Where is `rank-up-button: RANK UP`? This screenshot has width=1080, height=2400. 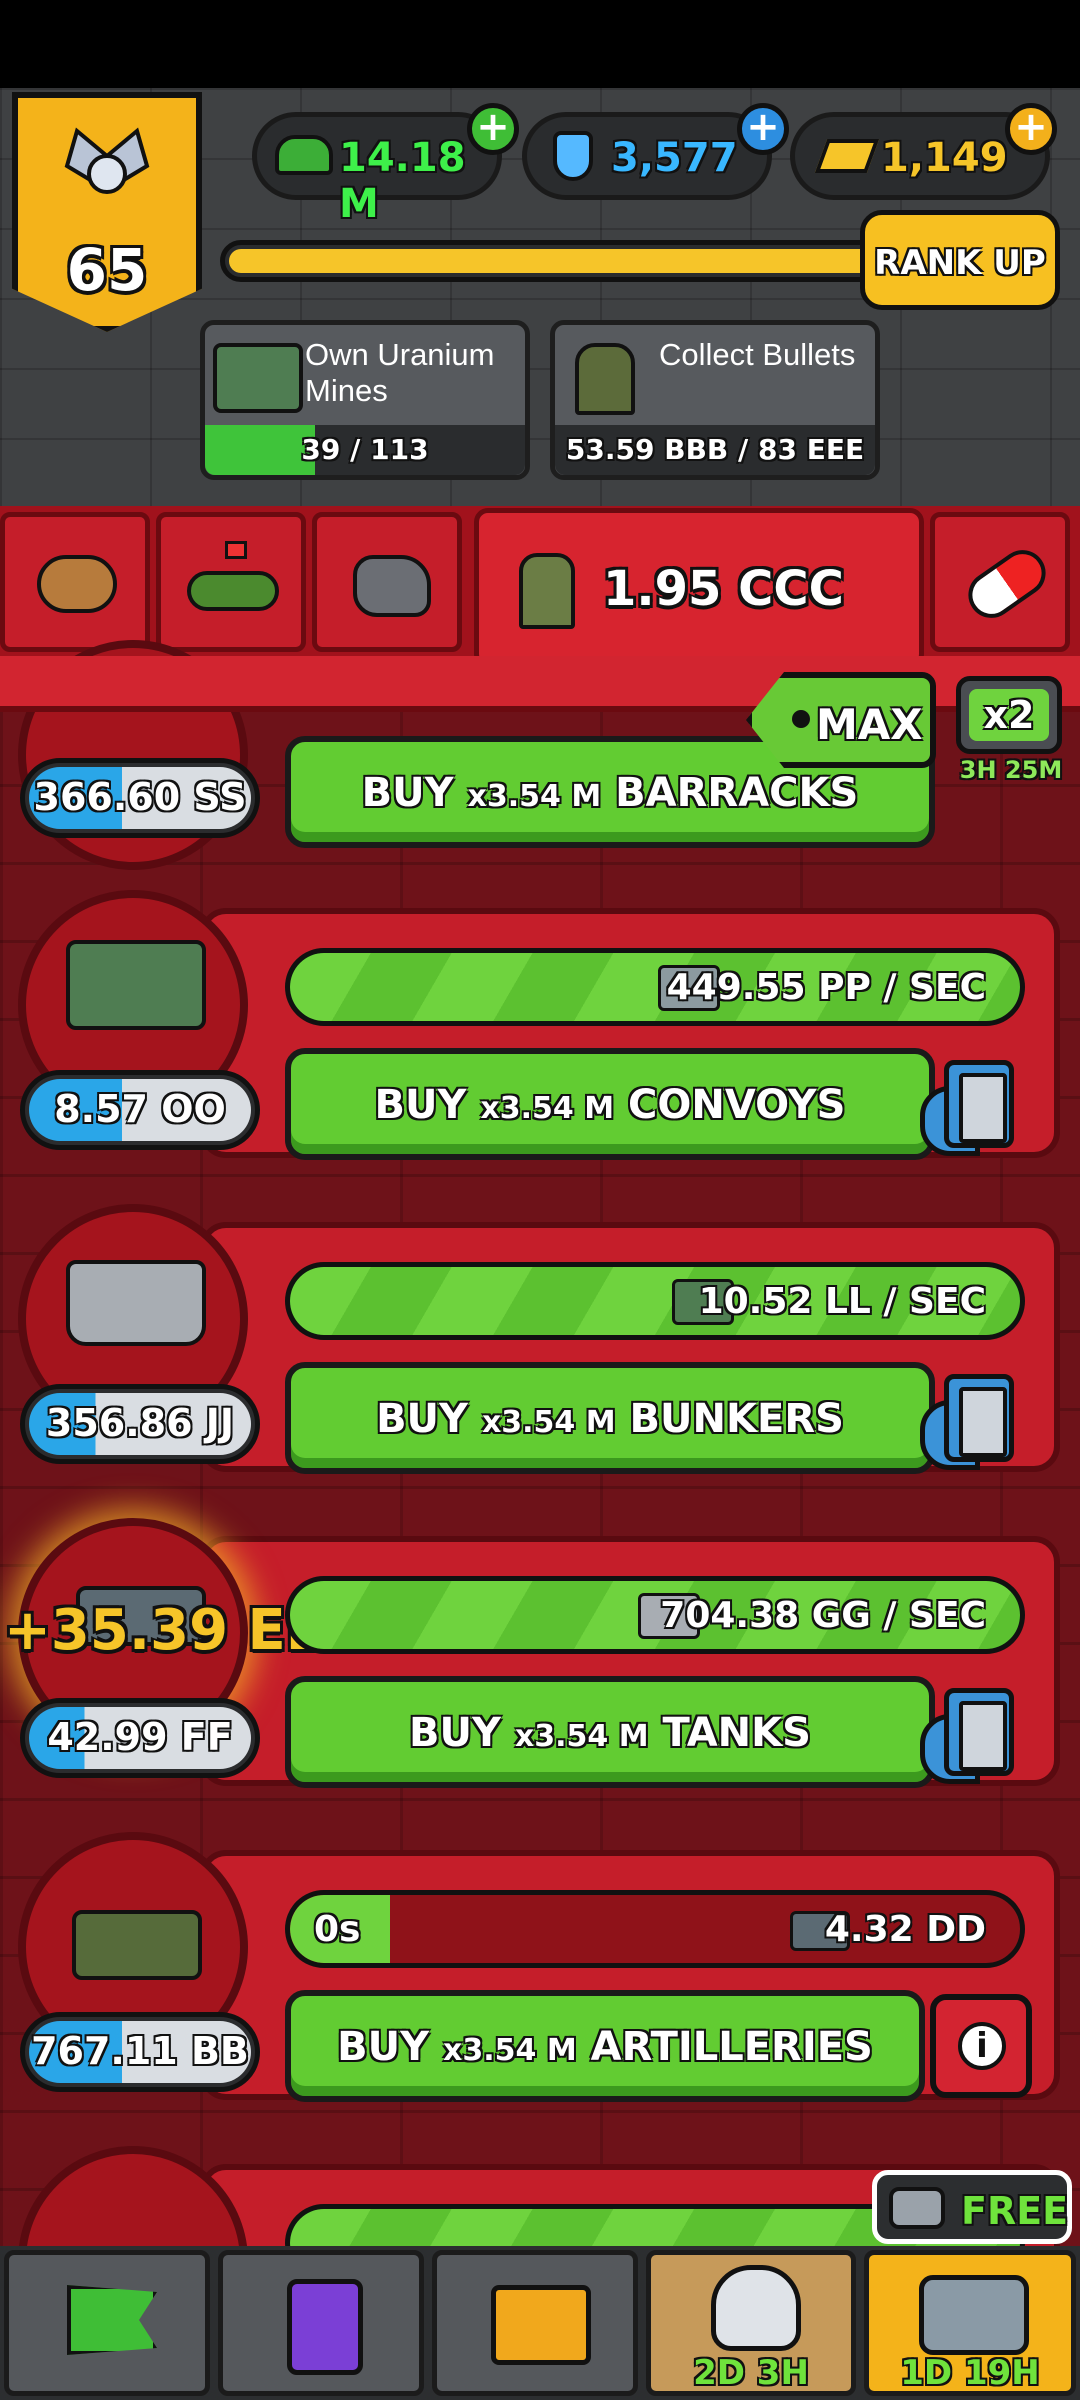 rank-up-button: RANK UP is located at coordinates (960, 260).